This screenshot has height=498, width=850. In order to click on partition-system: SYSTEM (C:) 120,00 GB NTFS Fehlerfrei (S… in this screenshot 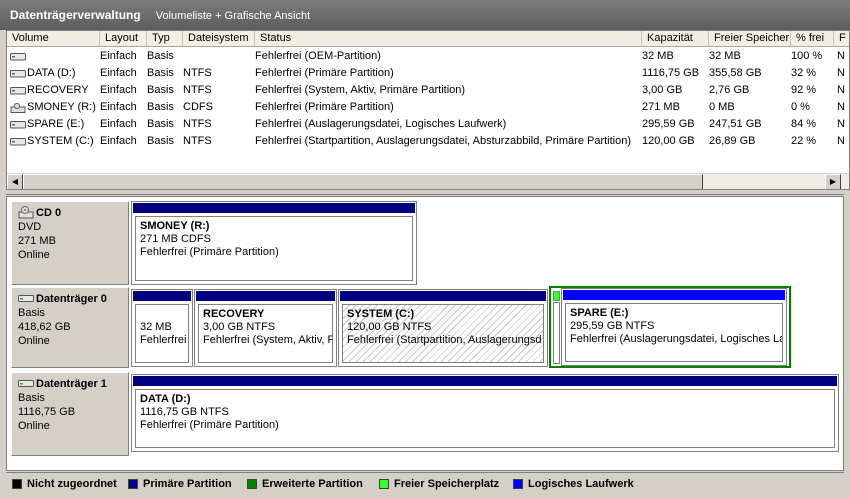, I will do `click(443, 328)`.